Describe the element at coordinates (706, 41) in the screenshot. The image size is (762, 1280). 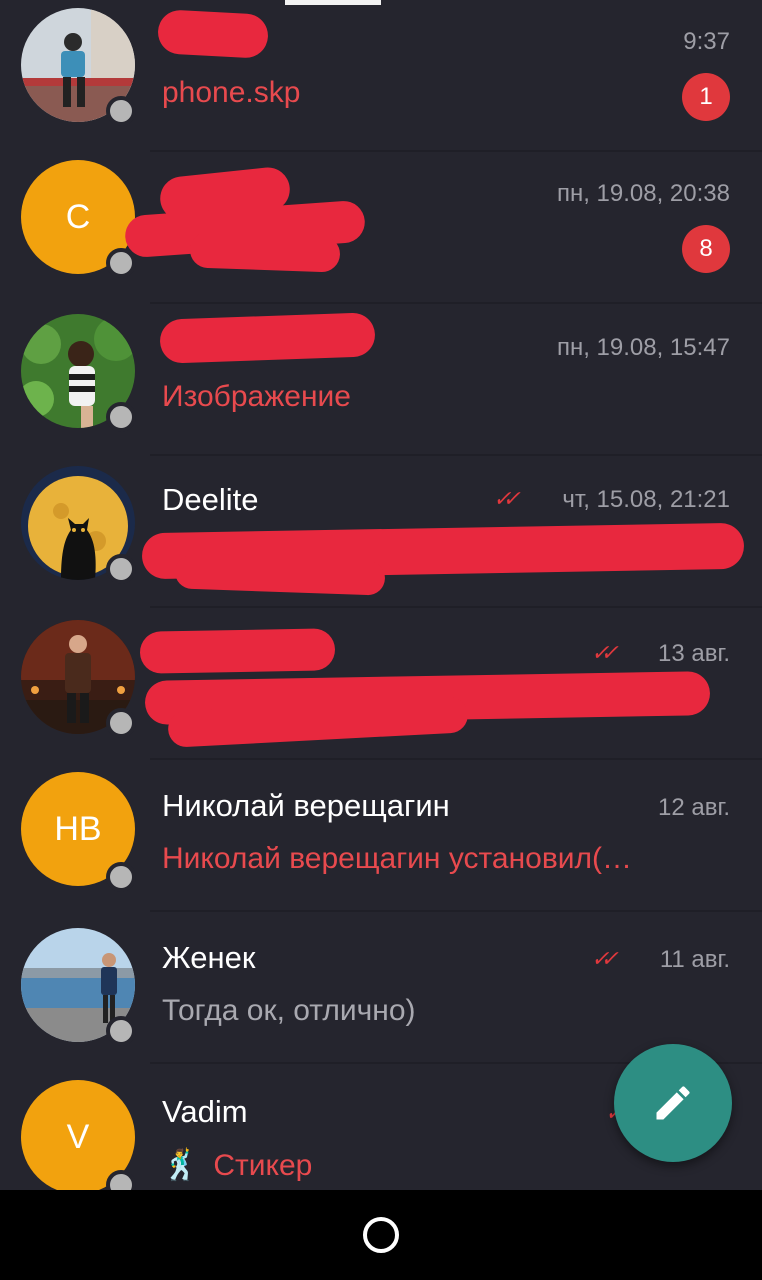
I see `chat-time: 9:37` at that location.